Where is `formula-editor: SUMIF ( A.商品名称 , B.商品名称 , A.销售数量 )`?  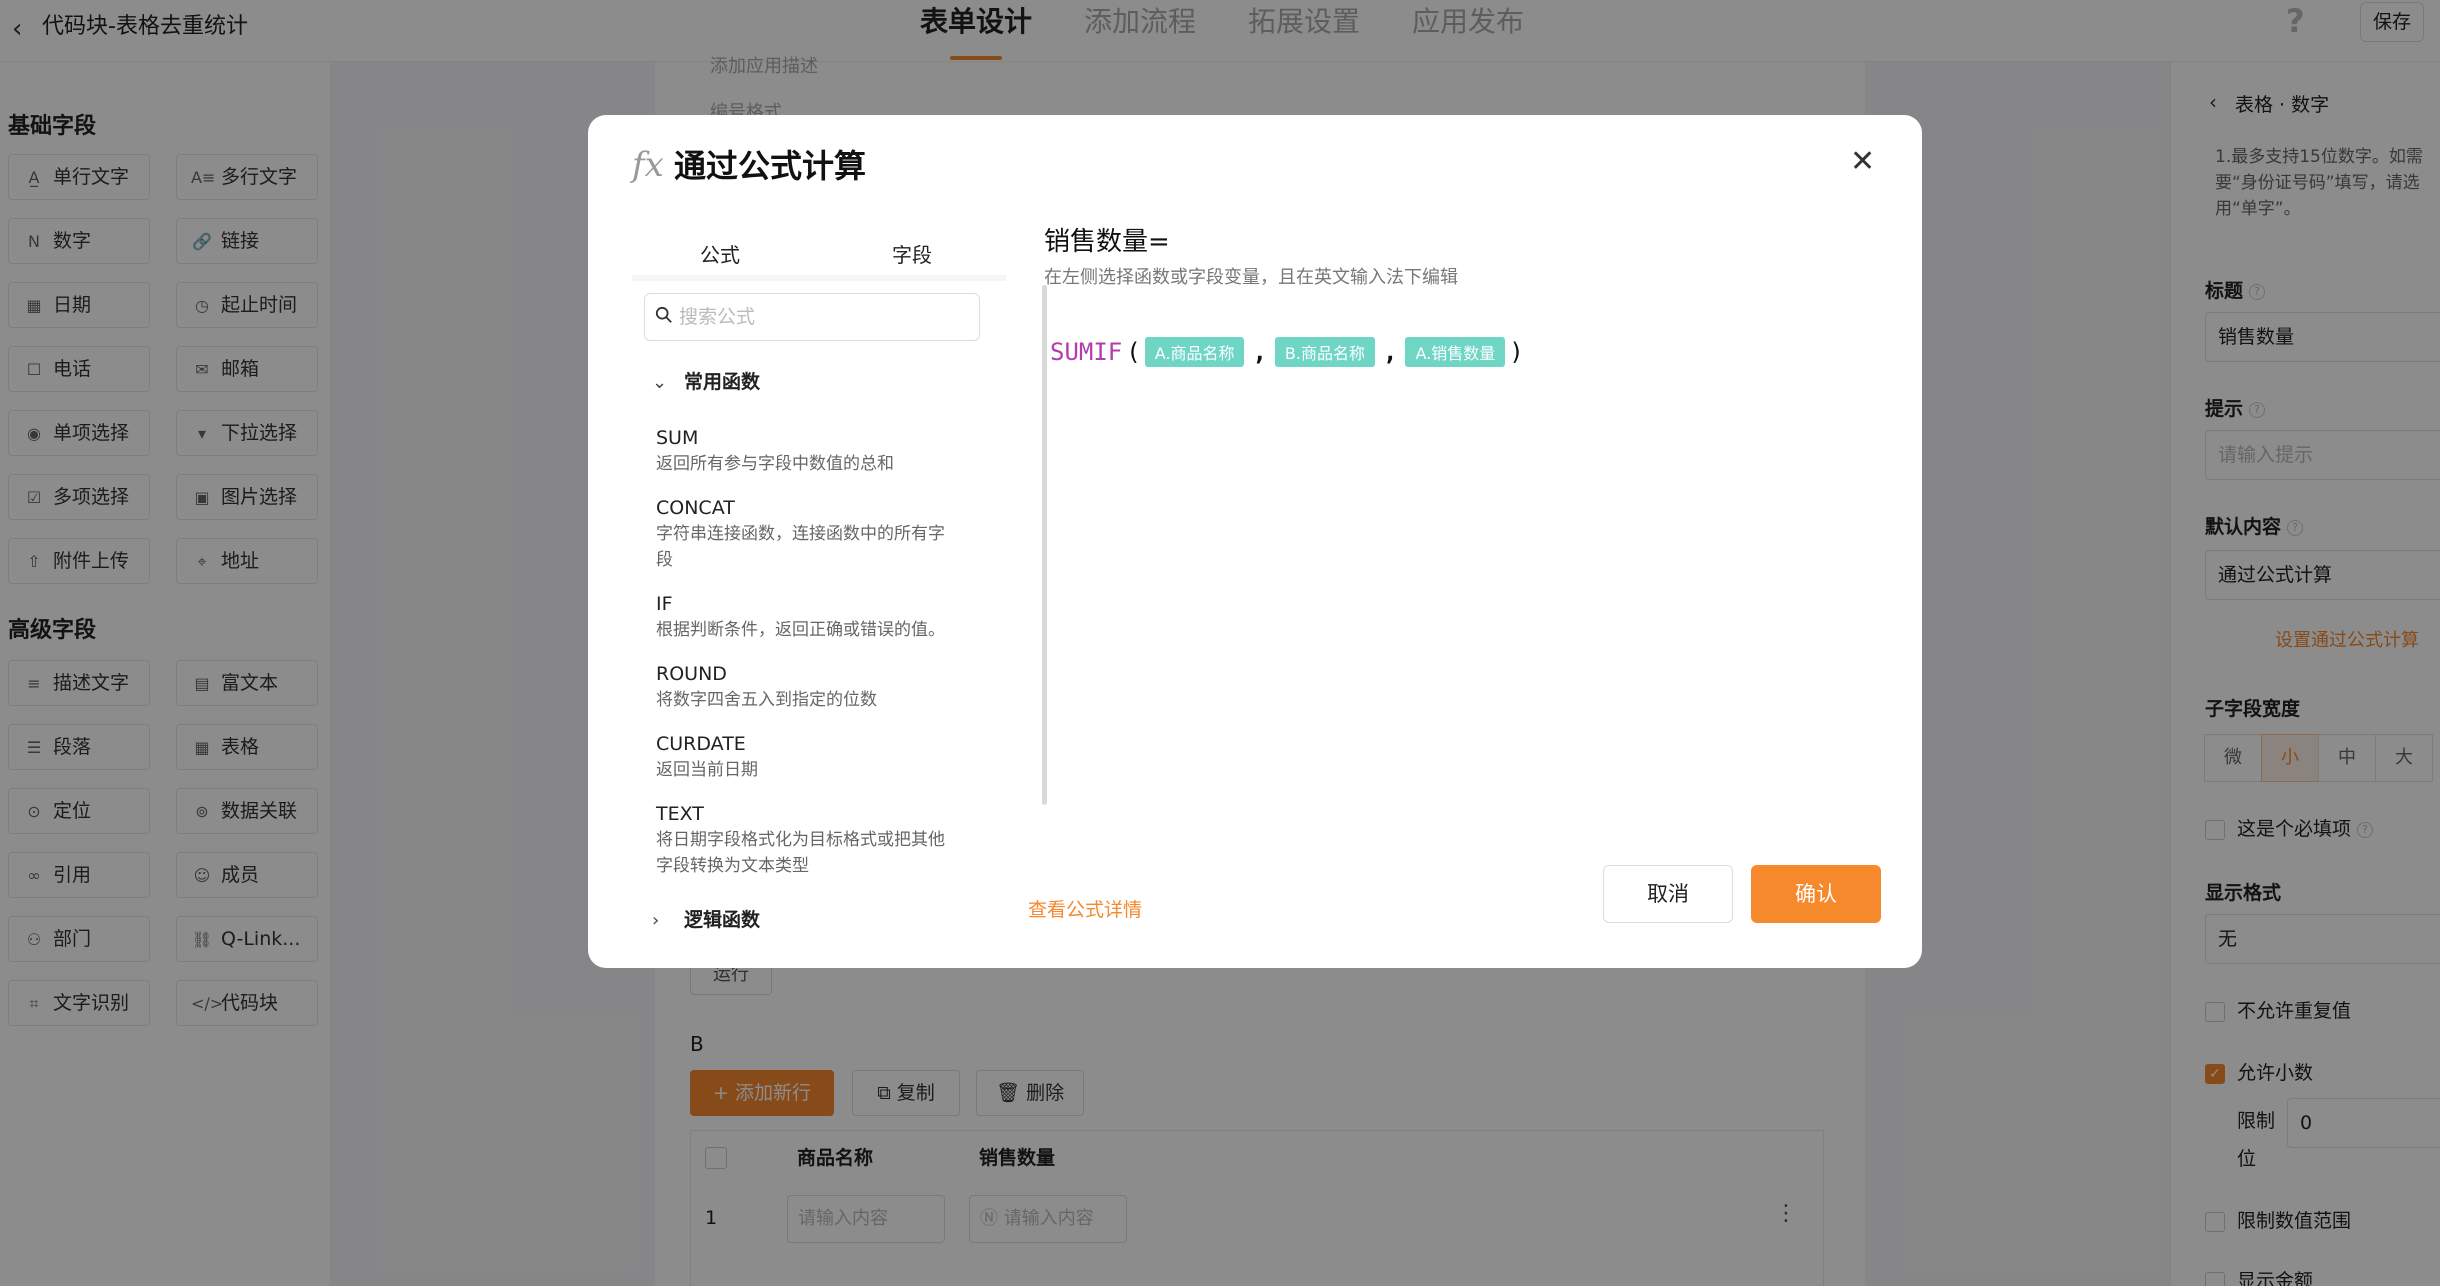 formula-editor: SUMIF ( A.商品名称 , B.商品名称 , A.销售数量 ) is located at coordinates (1289, 352).